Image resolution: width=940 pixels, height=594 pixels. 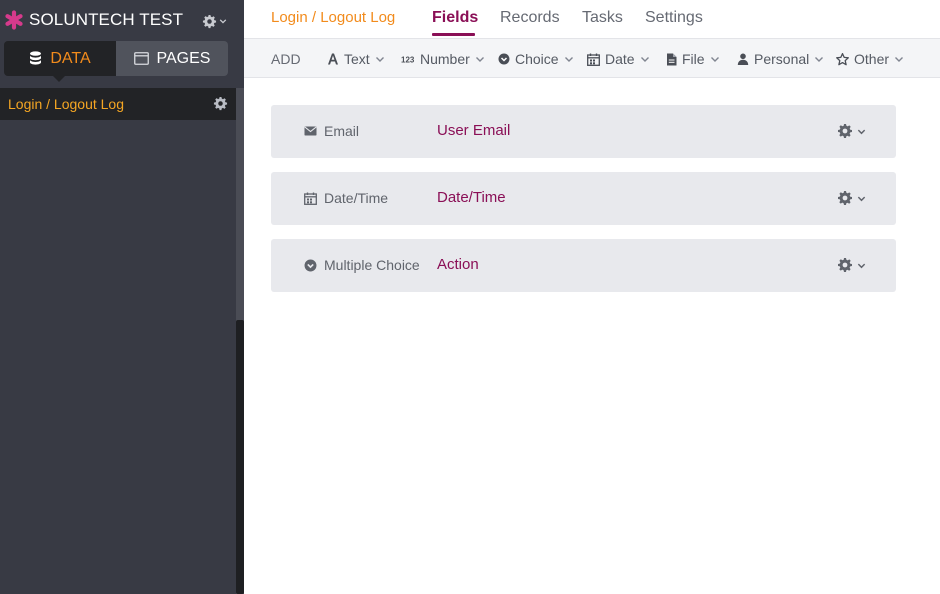 I want to click on add-text-label: Text, so click(x=357, y=59).